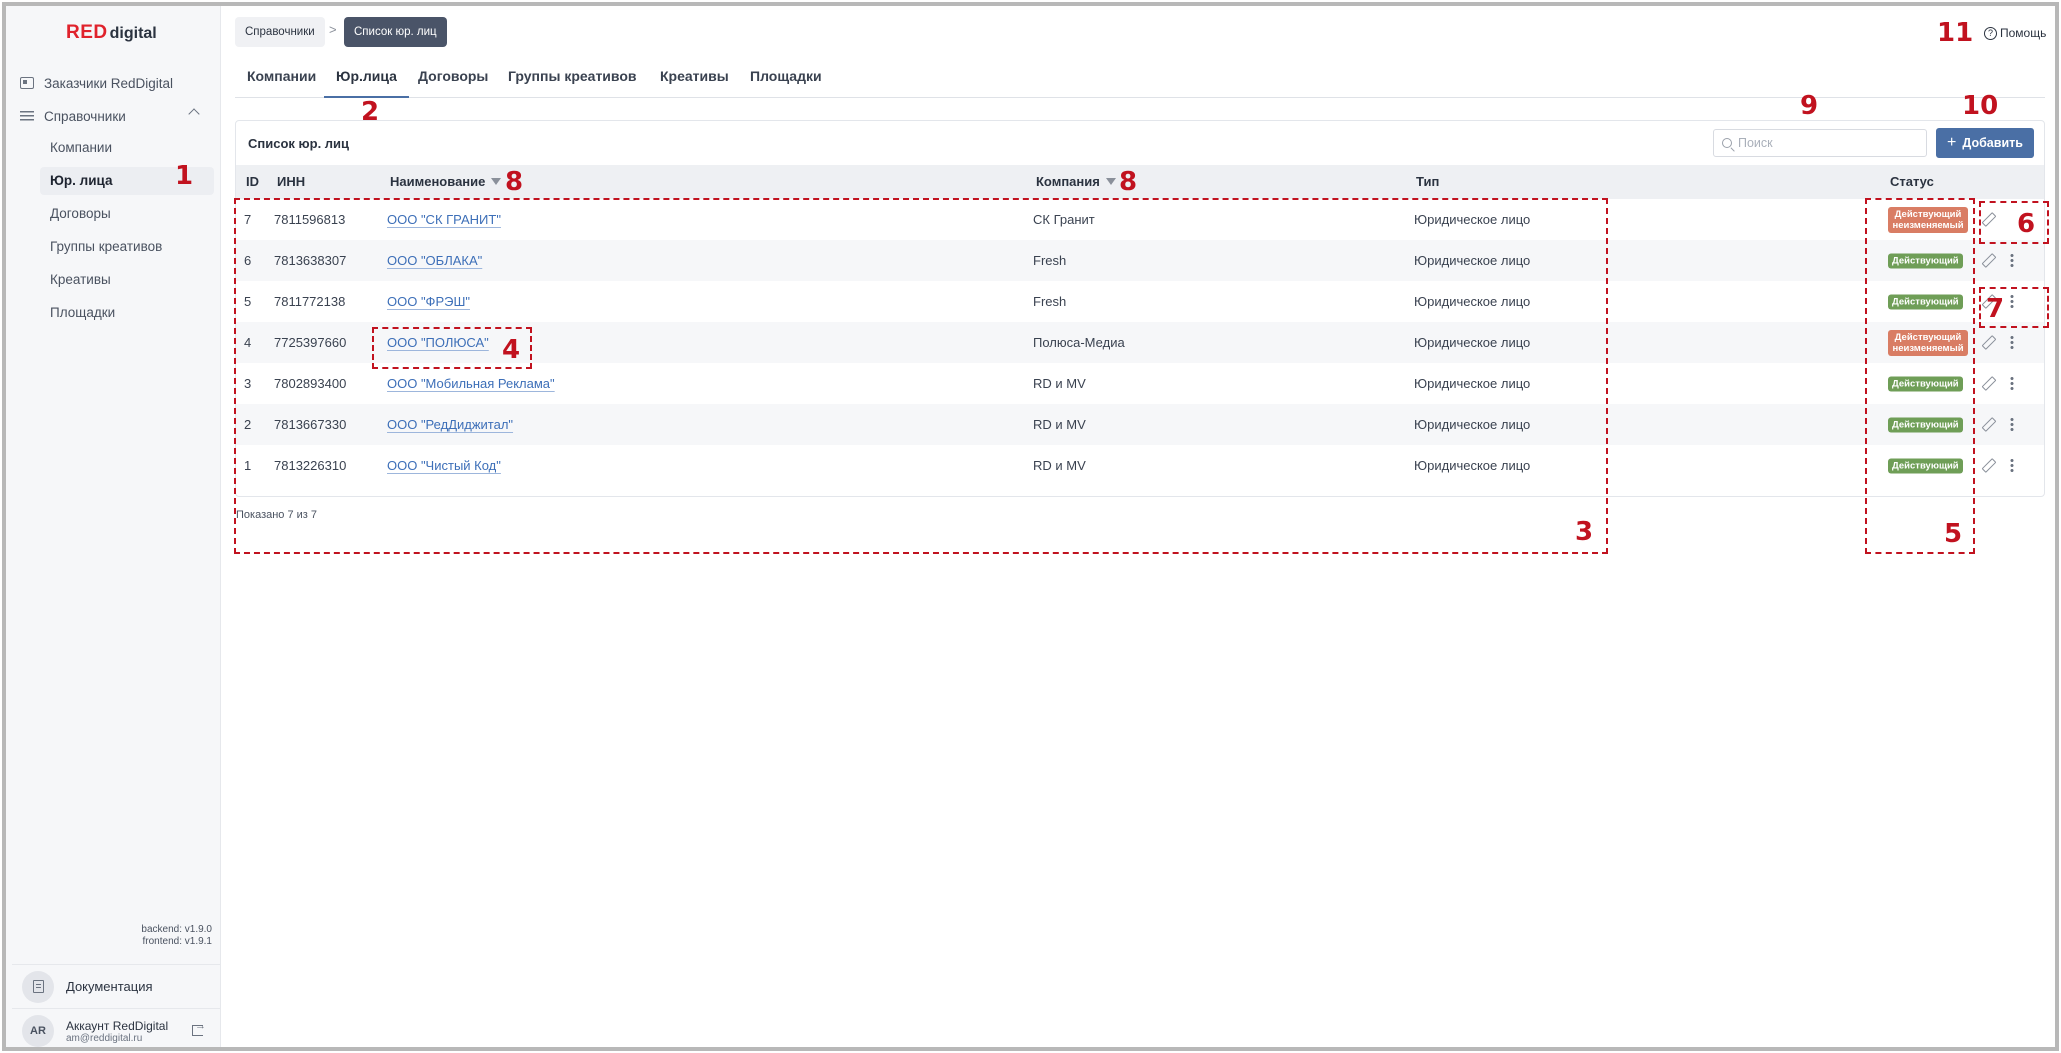 This screenshot has width=2061, height=1053. I want to click on tab-contracts: Договоры, so click(453, 80).